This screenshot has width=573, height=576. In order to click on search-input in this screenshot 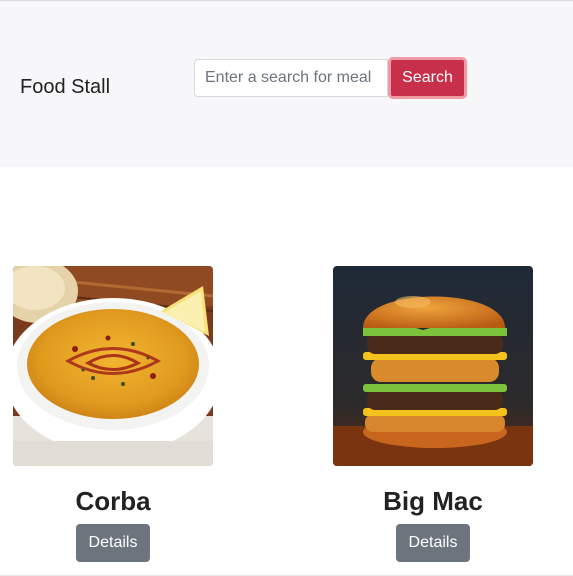, I will do `click(291, 78)`.